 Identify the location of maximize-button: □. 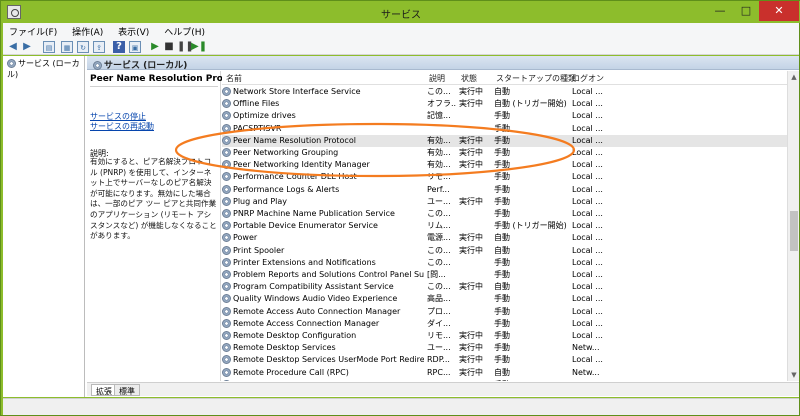
(746, 11).